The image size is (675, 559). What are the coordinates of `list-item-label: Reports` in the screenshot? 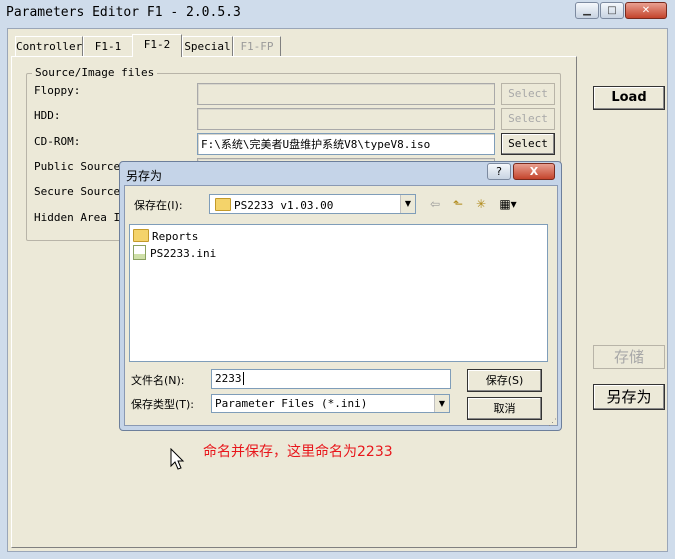 It's located at (175, 236).